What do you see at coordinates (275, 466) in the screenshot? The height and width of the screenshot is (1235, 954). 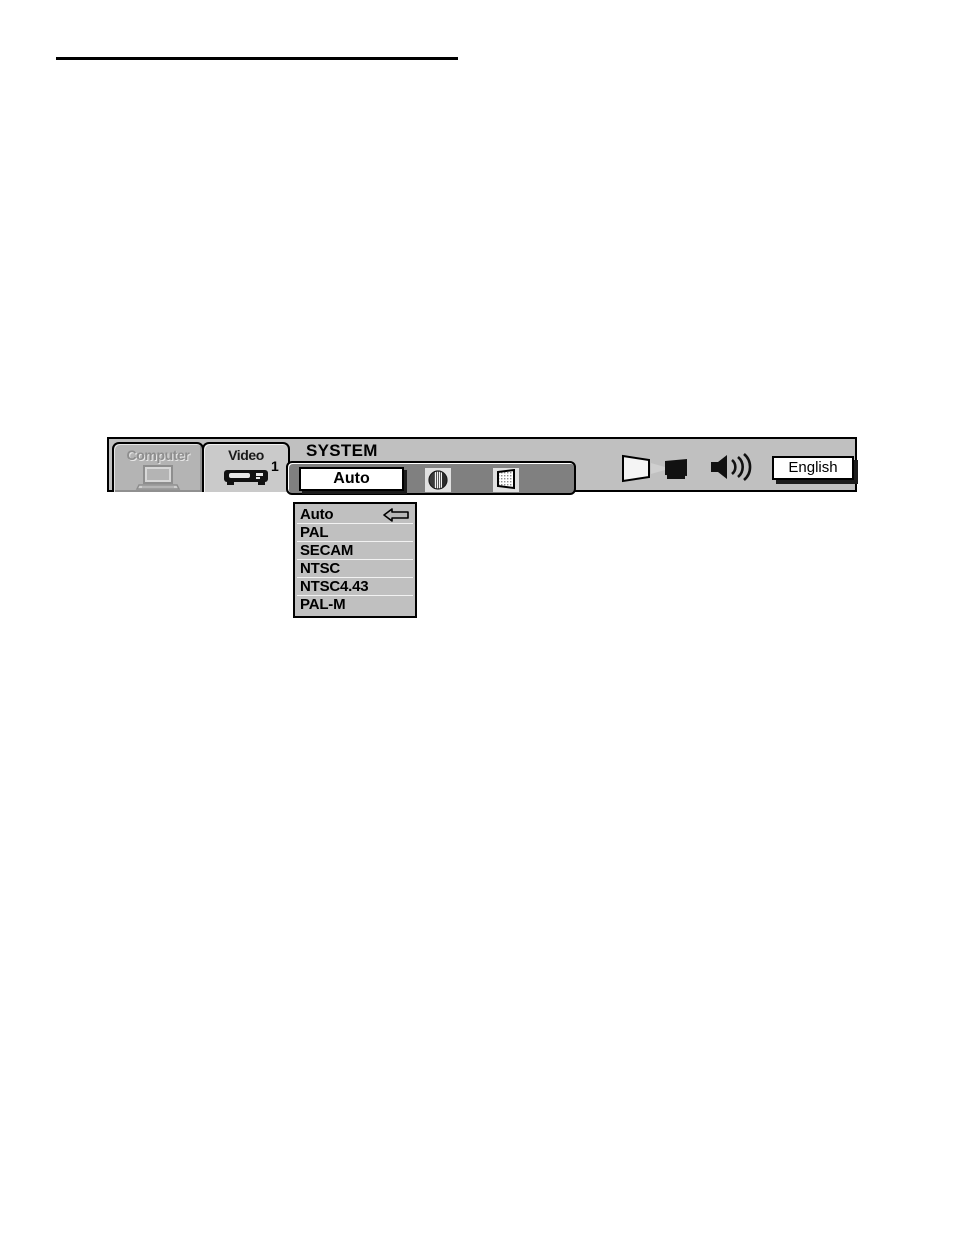 I see `video-source-number: 1` at bounding box center [275, 466].